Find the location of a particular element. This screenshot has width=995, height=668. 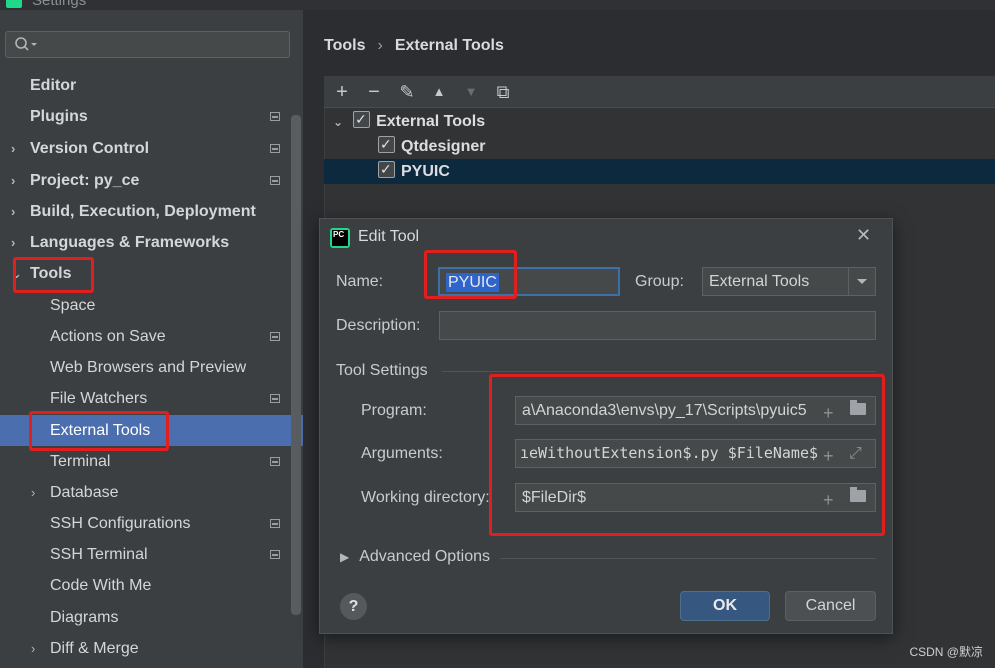

name-label: Name: is located at coordinates (360, 281).